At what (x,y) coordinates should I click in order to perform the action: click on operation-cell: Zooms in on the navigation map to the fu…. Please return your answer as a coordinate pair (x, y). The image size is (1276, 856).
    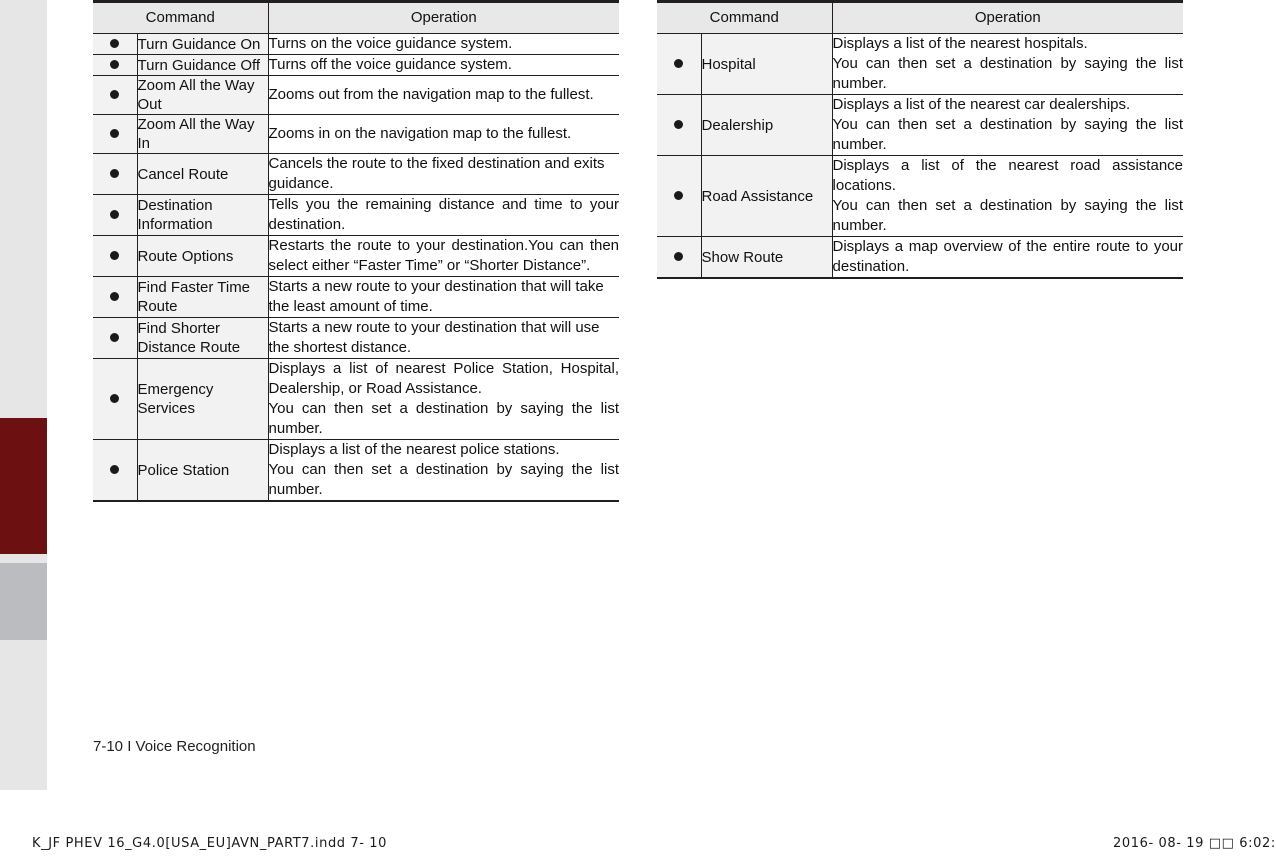
    Looking at the image, I should click on (444, 134).